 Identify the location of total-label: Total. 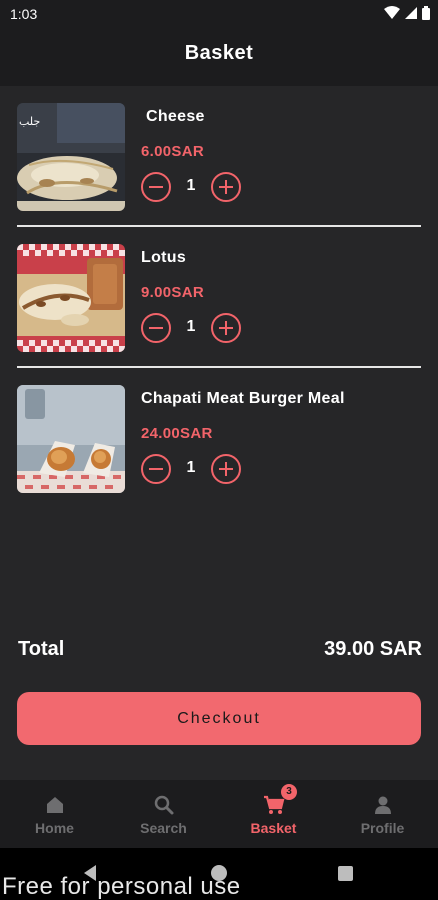
(41, 649).